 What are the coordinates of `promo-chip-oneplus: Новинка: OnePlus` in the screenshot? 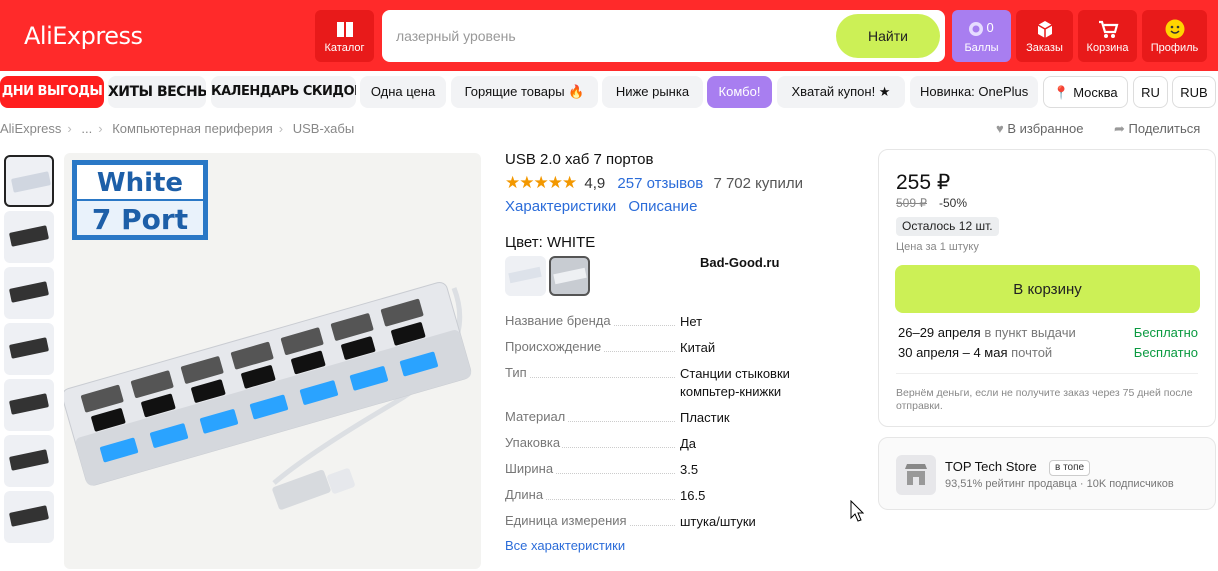 It's located at (974, 92).